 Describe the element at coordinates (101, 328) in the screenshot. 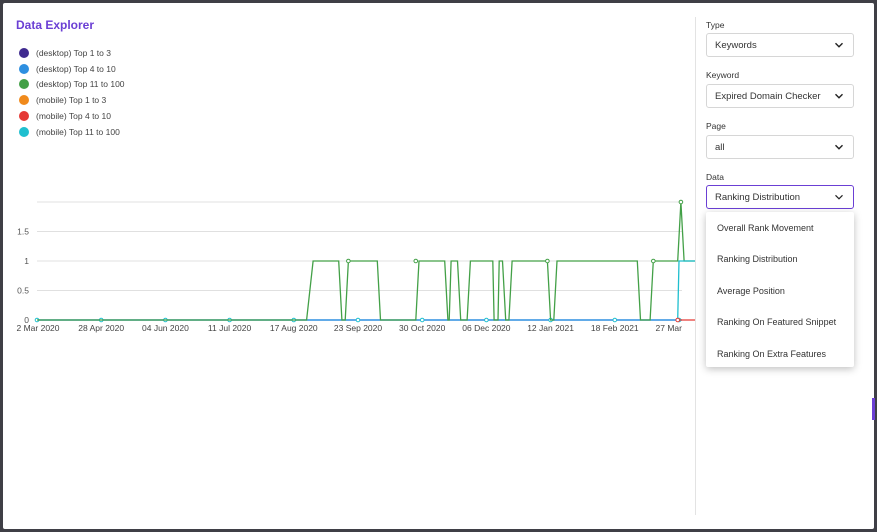

I see `x-tick-label: 28 Apr 2020` at that location.